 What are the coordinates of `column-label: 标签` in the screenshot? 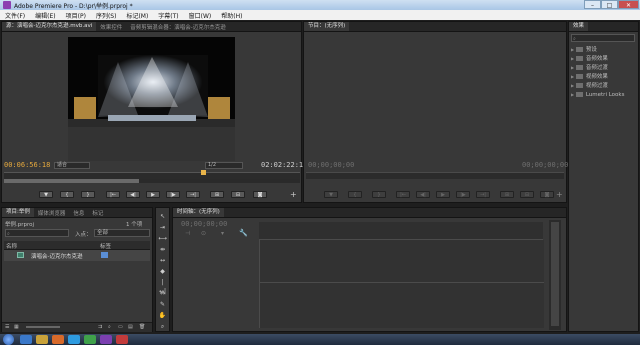 It's located at (105, 246).